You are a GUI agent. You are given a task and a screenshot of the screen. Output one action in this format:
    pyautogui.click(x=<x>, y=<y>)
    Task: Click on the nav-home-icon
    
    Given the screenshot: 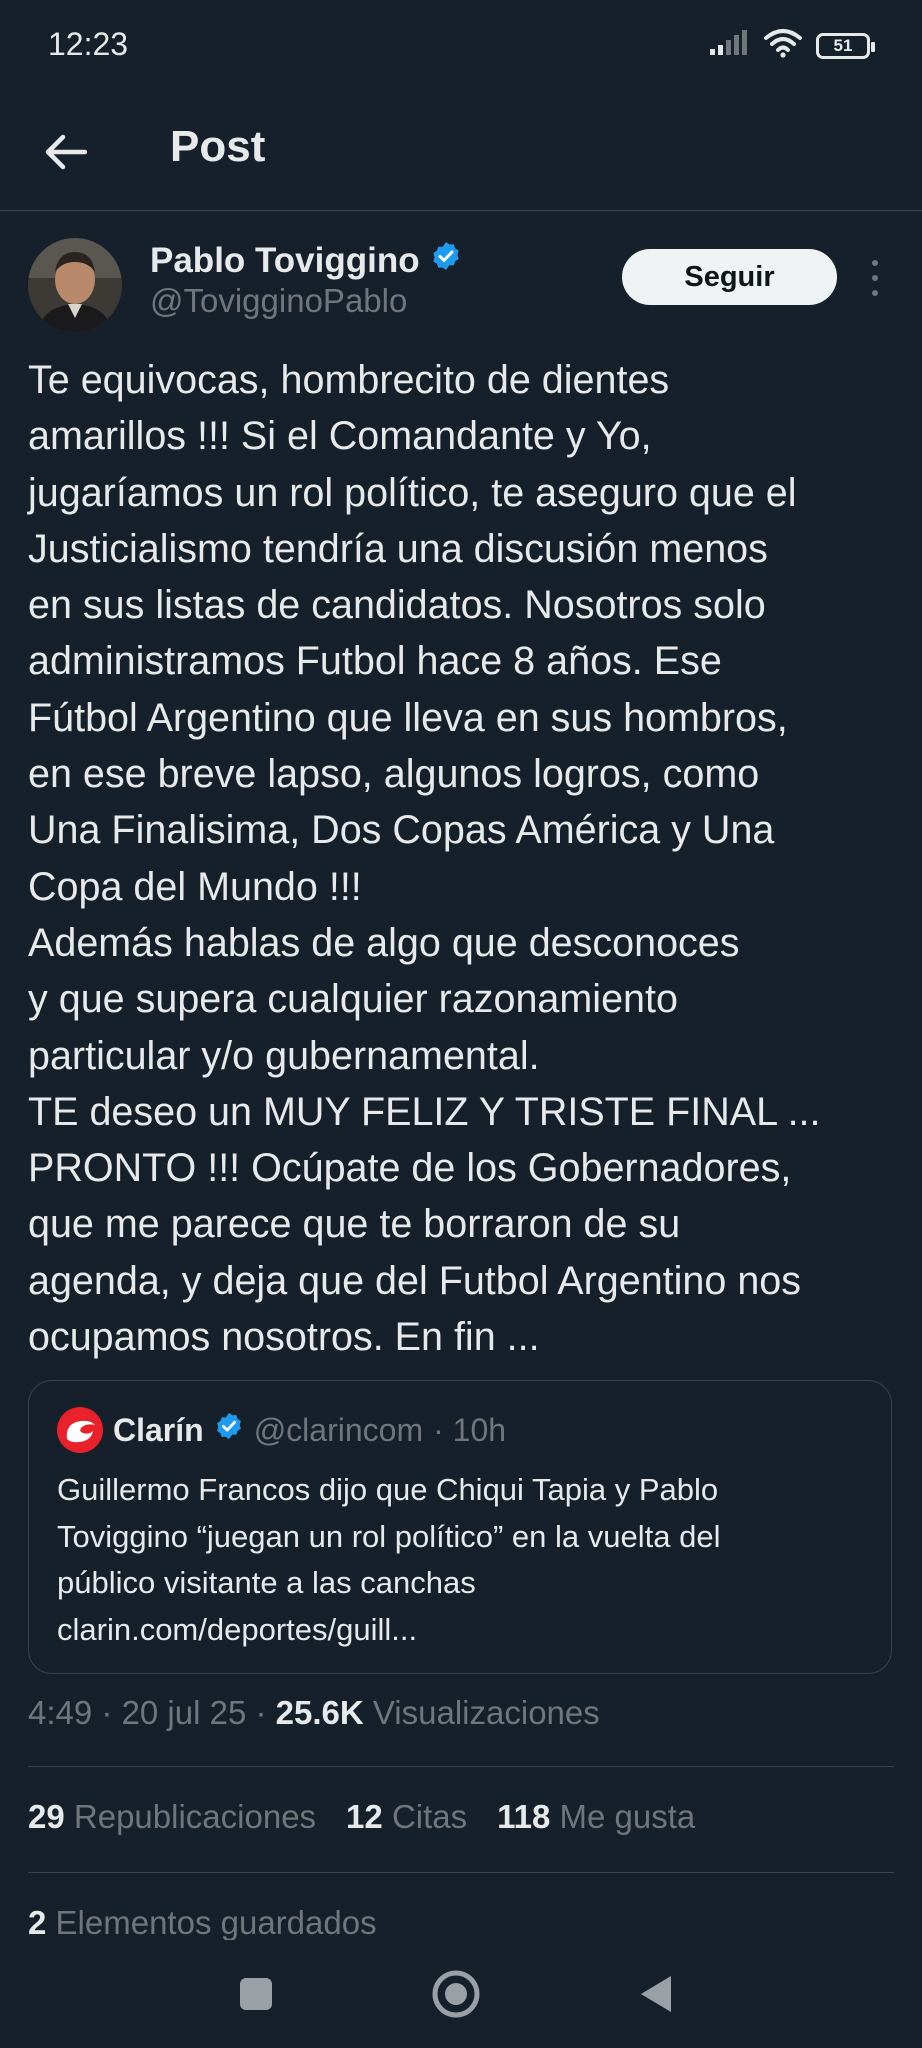 What is the action you would take?
    pyautogui.click(x=456, y=1994)
    